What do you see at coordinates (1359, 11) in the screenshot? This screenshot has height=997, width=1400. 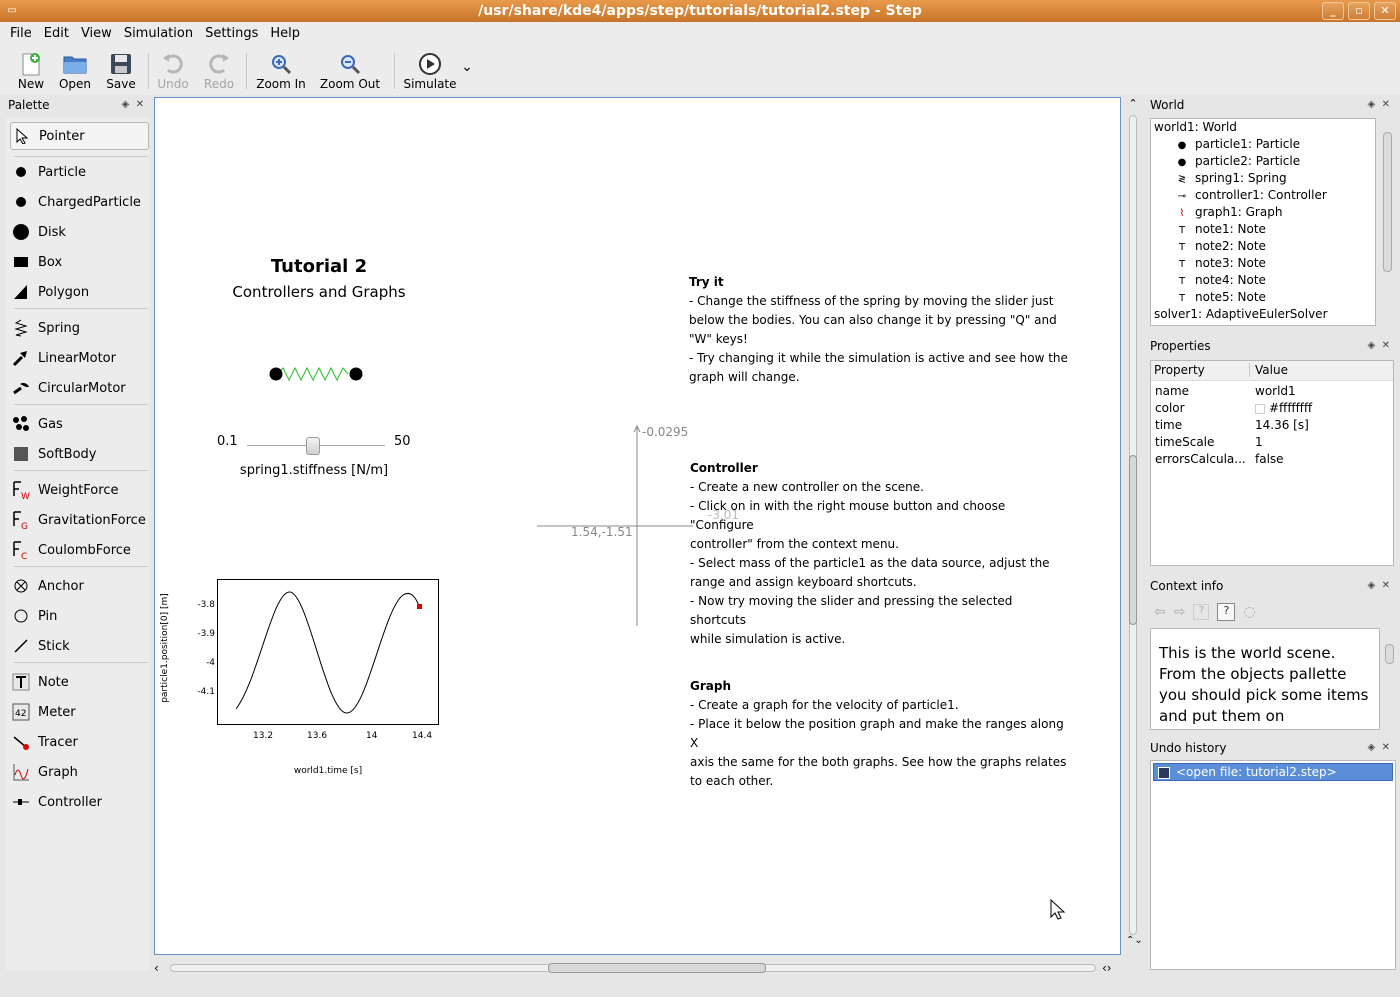 I see `maximize-button: ▫` at bounding box center [1359, 11].